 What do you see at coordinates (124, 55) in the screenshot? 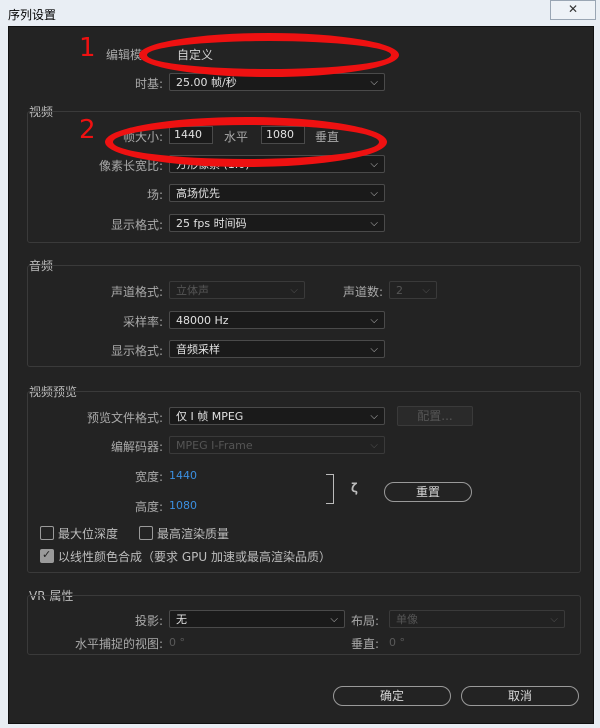
I see `editing-mode-label: 编辑模` at bounding box center [124, 55].